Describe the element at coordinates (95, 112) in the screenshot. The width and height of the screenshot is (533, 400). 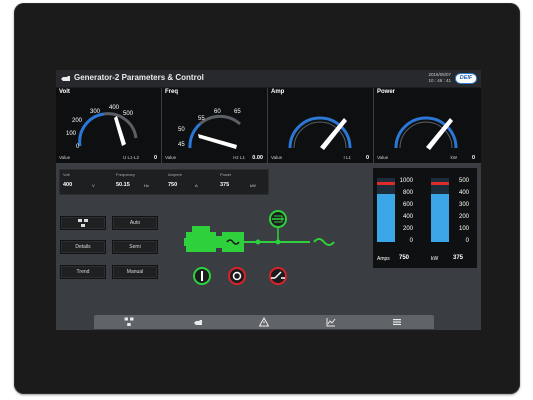
I see `tick-label: 300` at that location.